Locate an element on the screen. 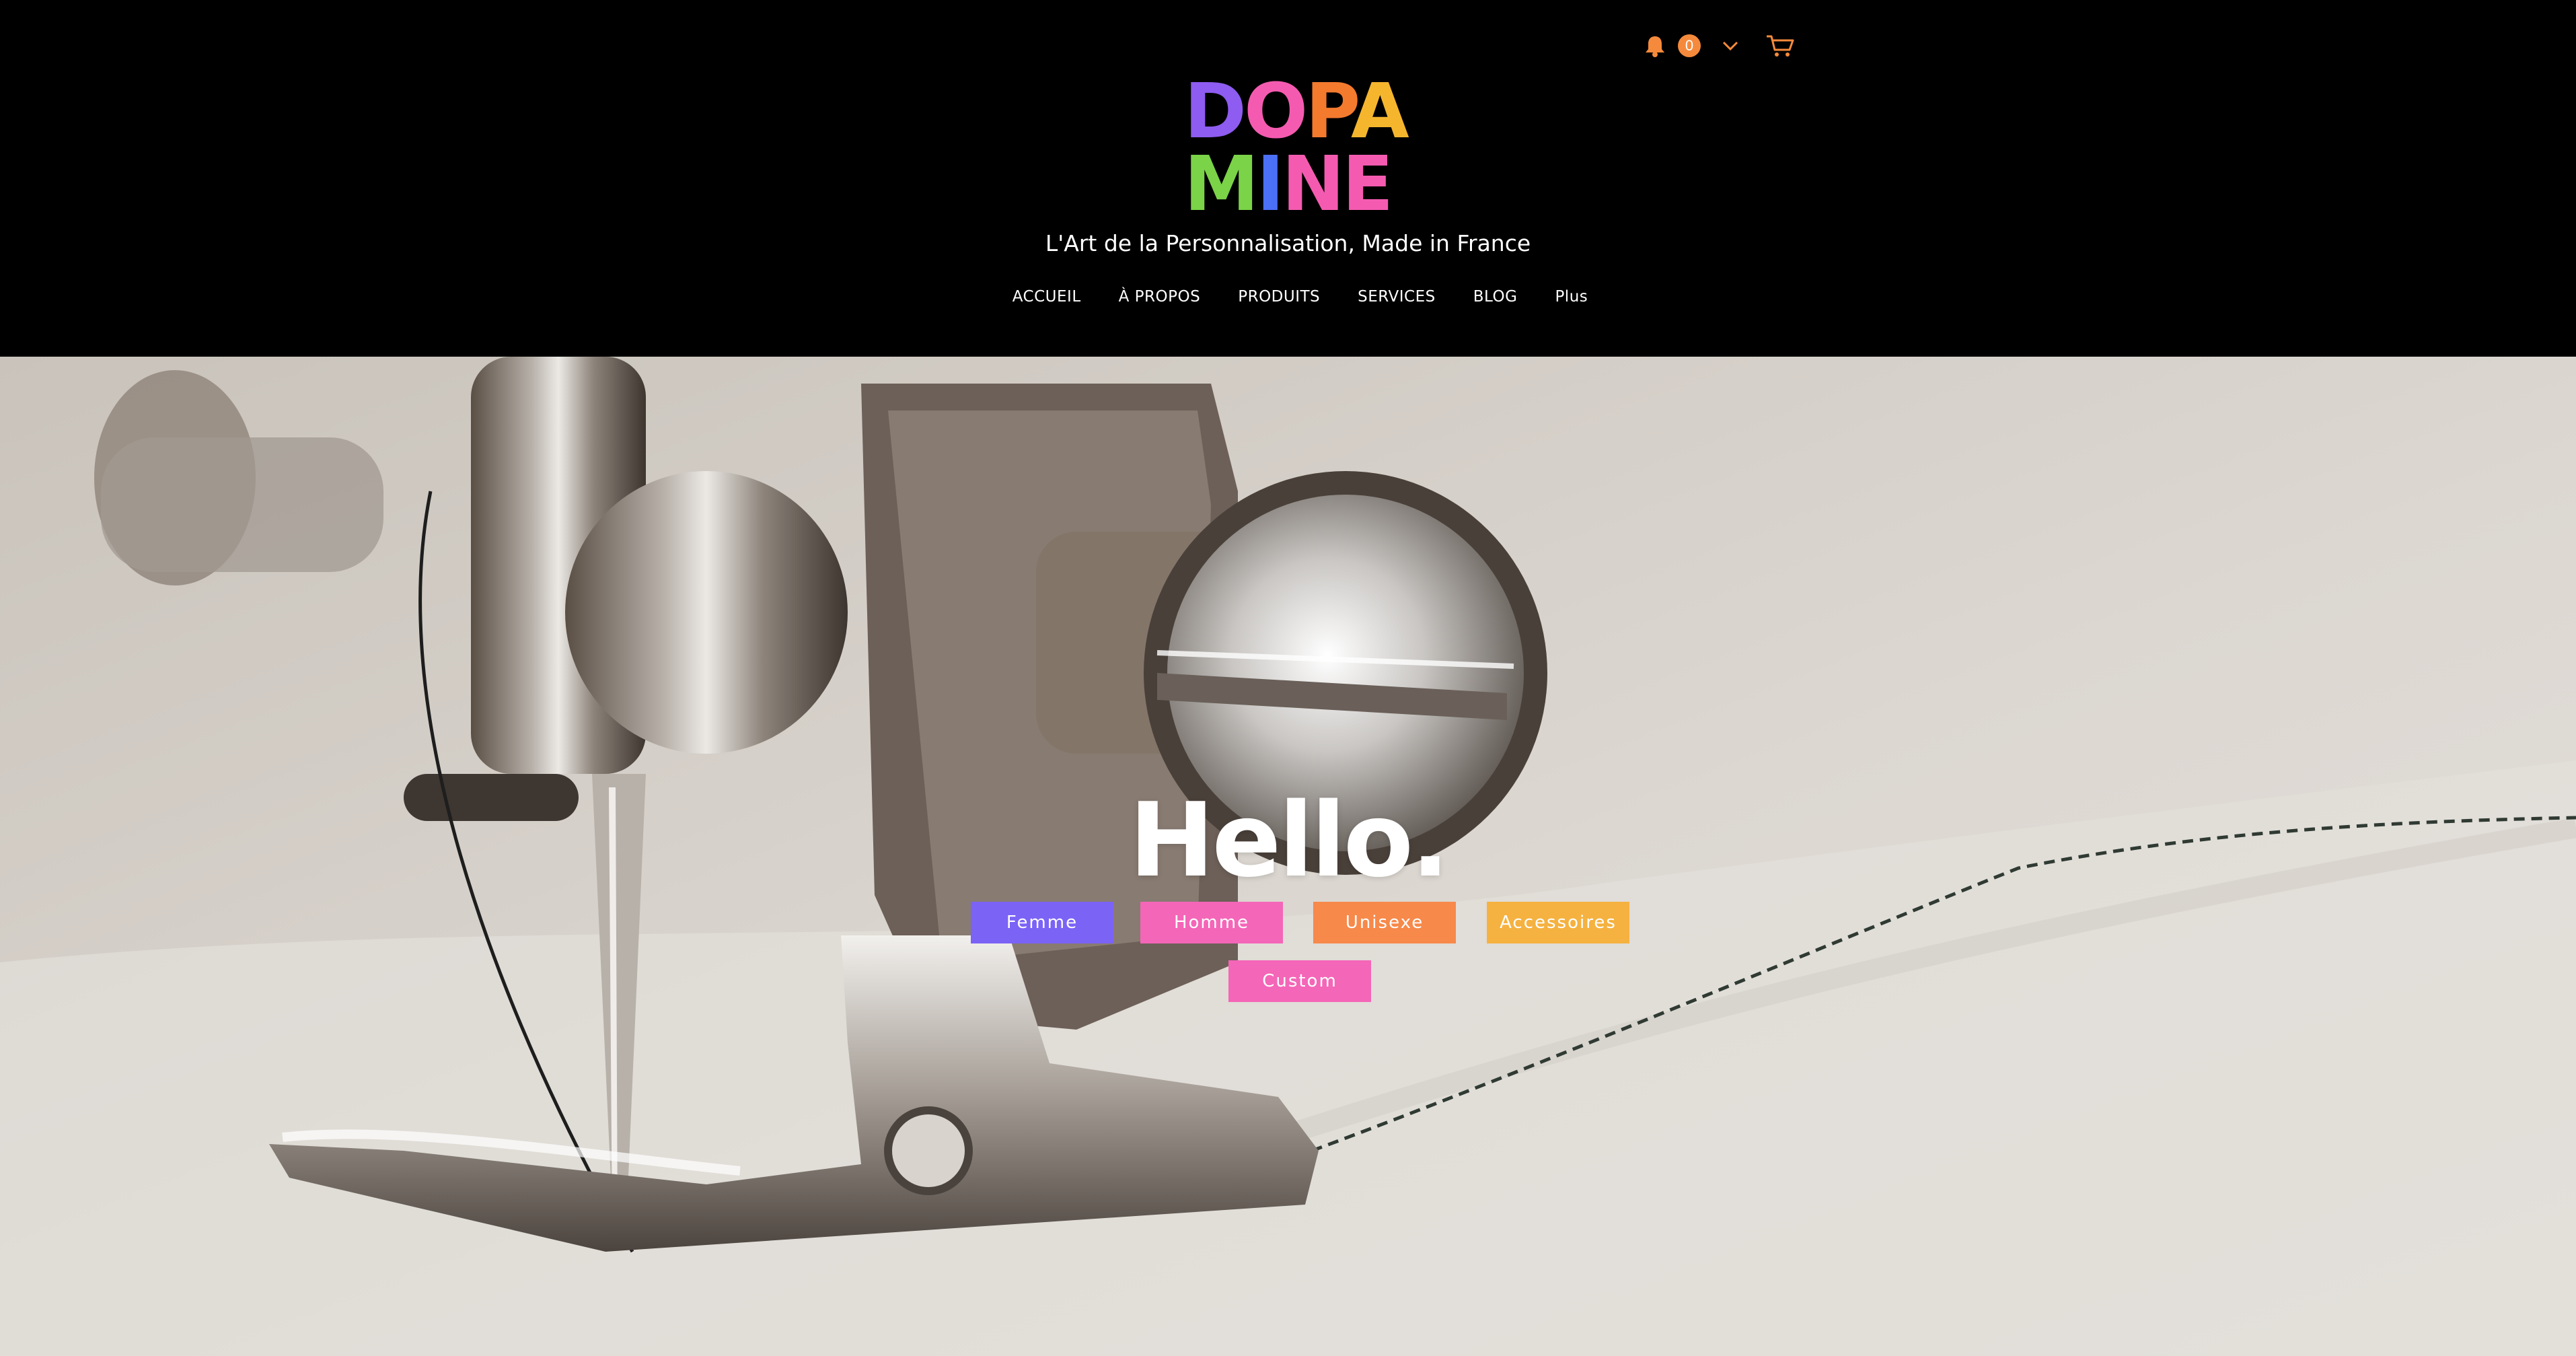  hero-title: Hello. is located at coordinates (1289, 841).